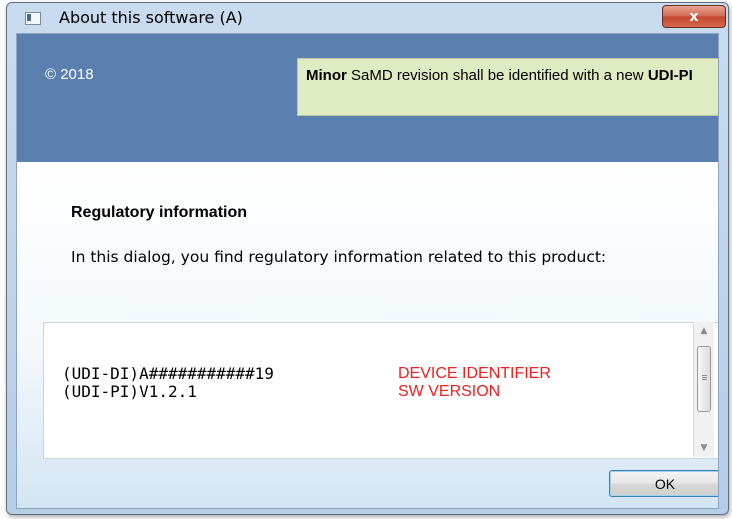 The width and height of the screenshot is (732, 519). I want to click on window-title: About this software (A), so click(151, 17).